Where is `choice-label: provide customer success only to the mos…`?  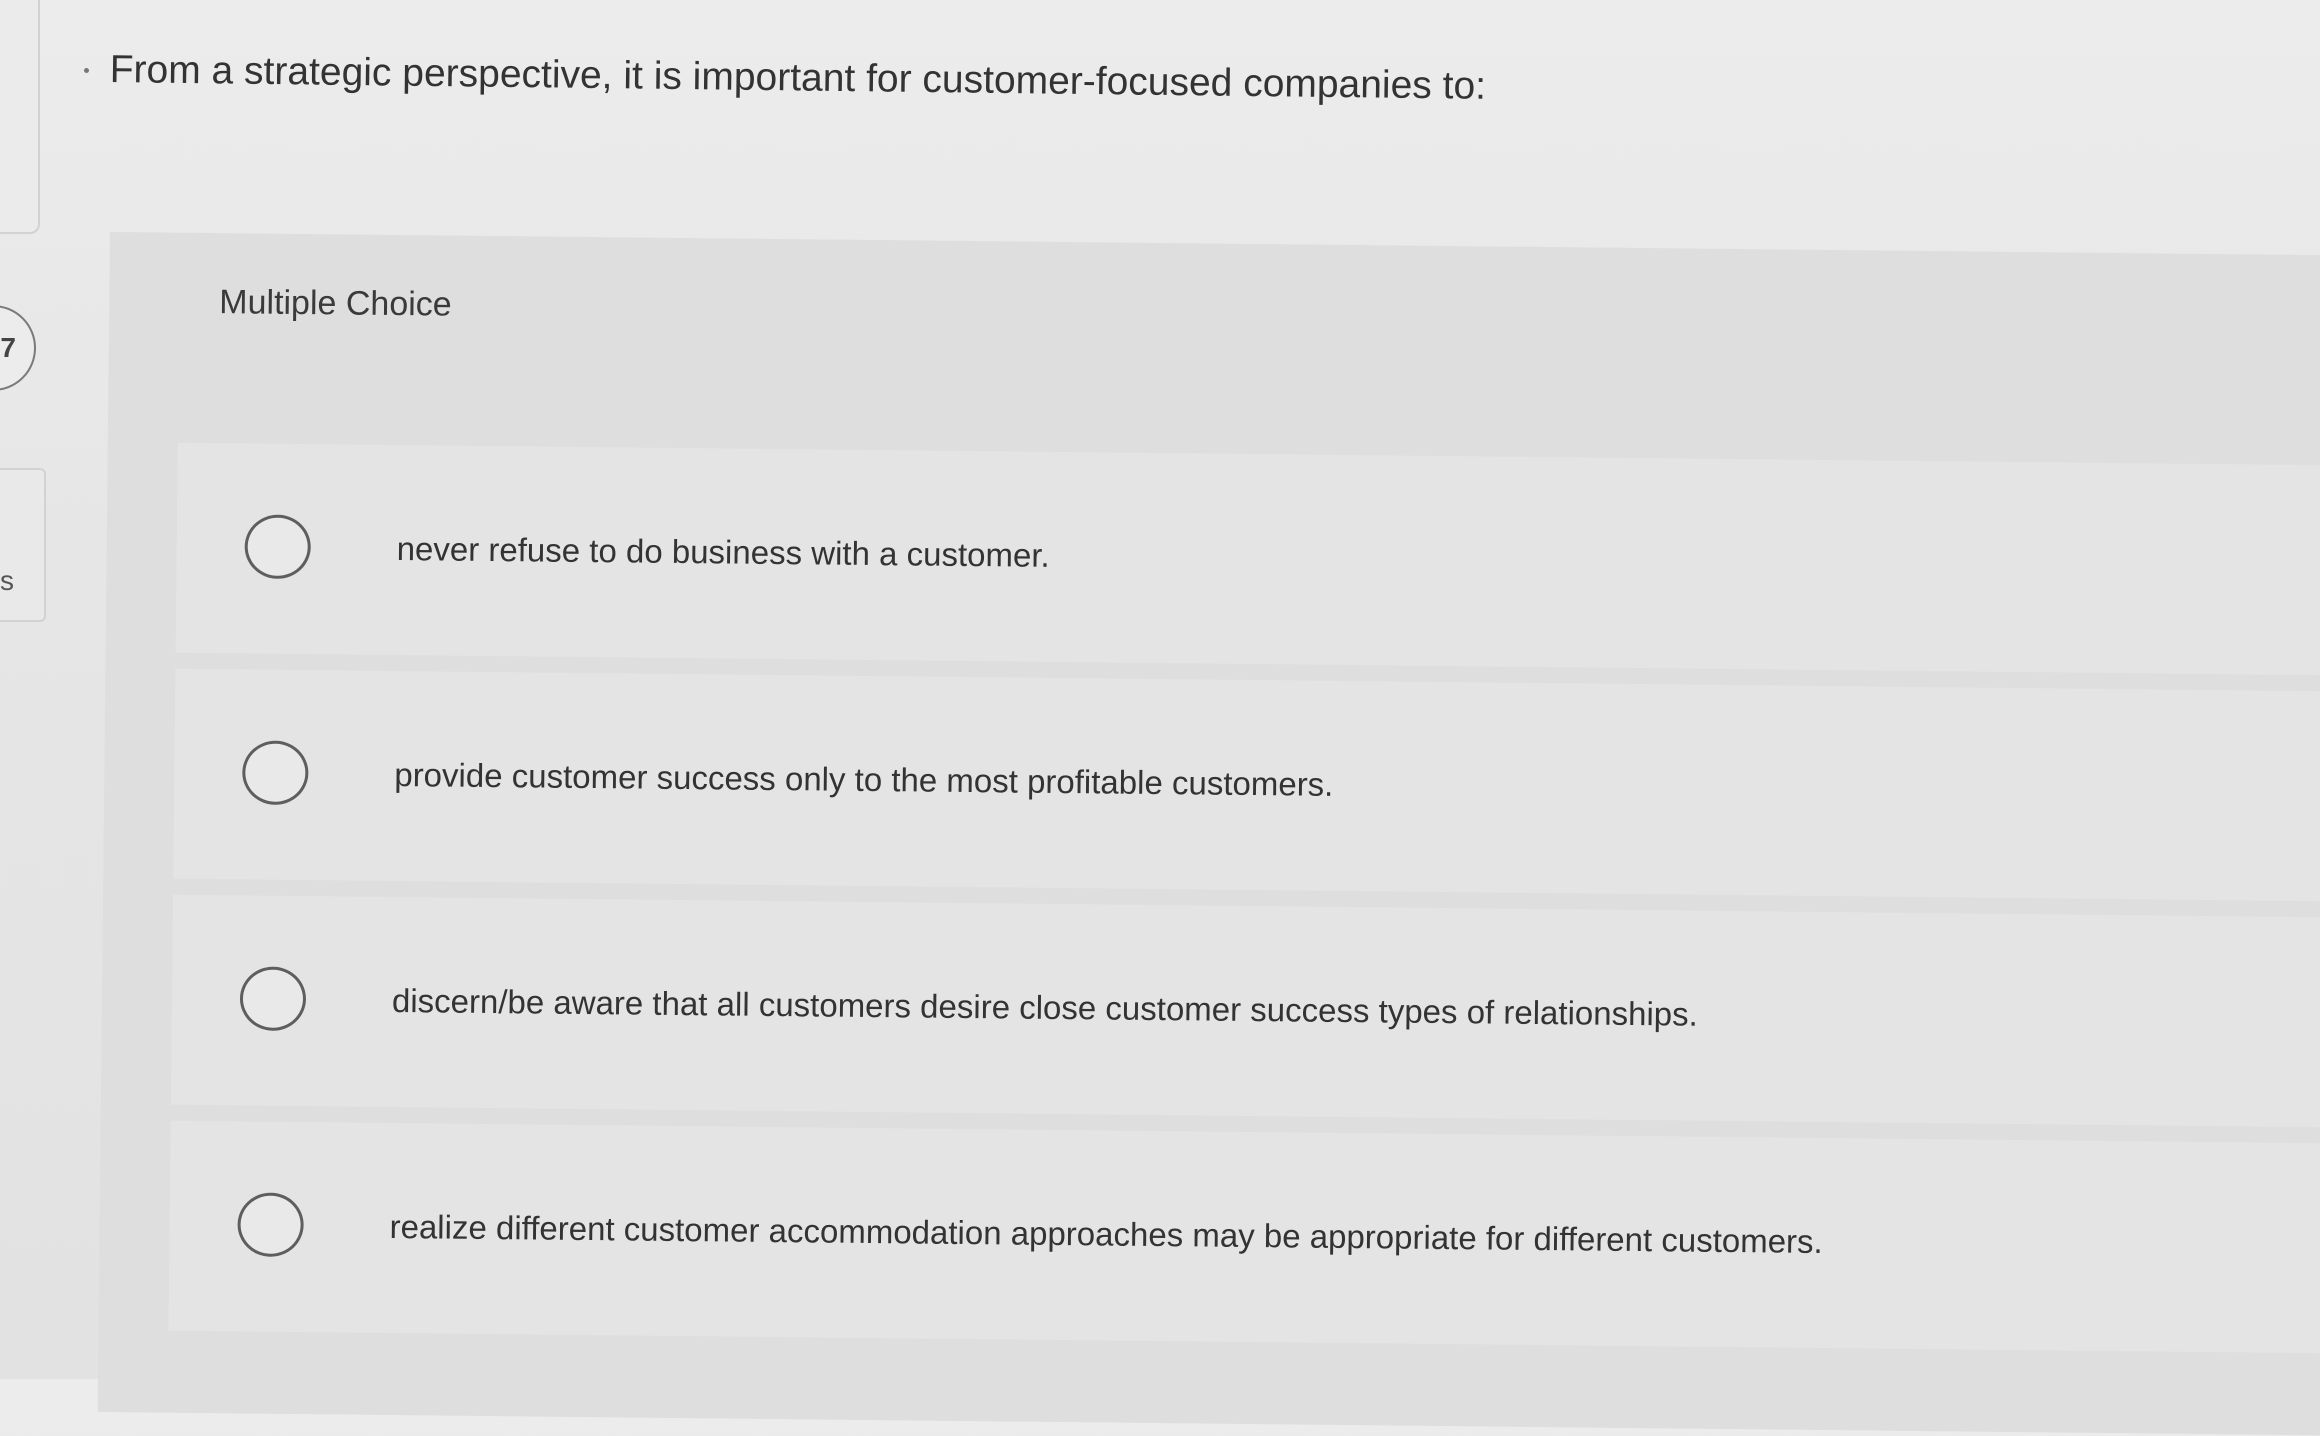 choice-label: provide customer success only to the mos… is located at coordinates (863, 780).